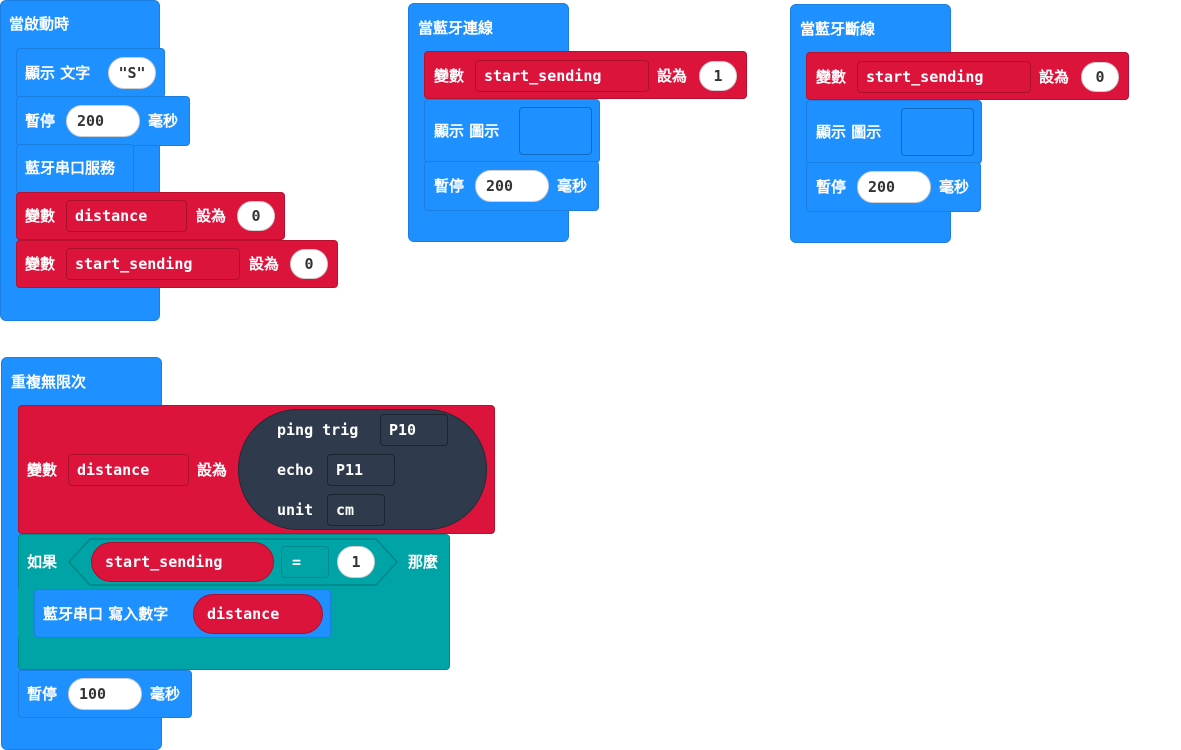 This screenshot has width=1181, height=750. What do you see at coordinates (39, 24) in the screenshot?
I see `on-start-label: 當啟動時` at bounding box center [39, 24].